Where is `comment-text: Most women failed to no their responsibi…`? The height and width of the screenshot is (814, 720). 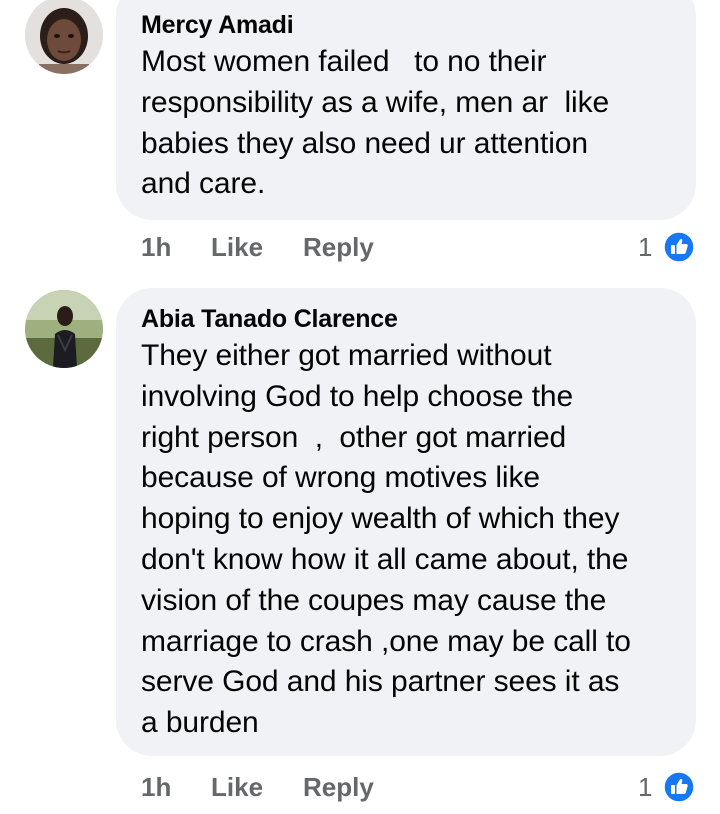
comment-text: Most women failed to no their responsibi… is located at coordinates (375, 123).